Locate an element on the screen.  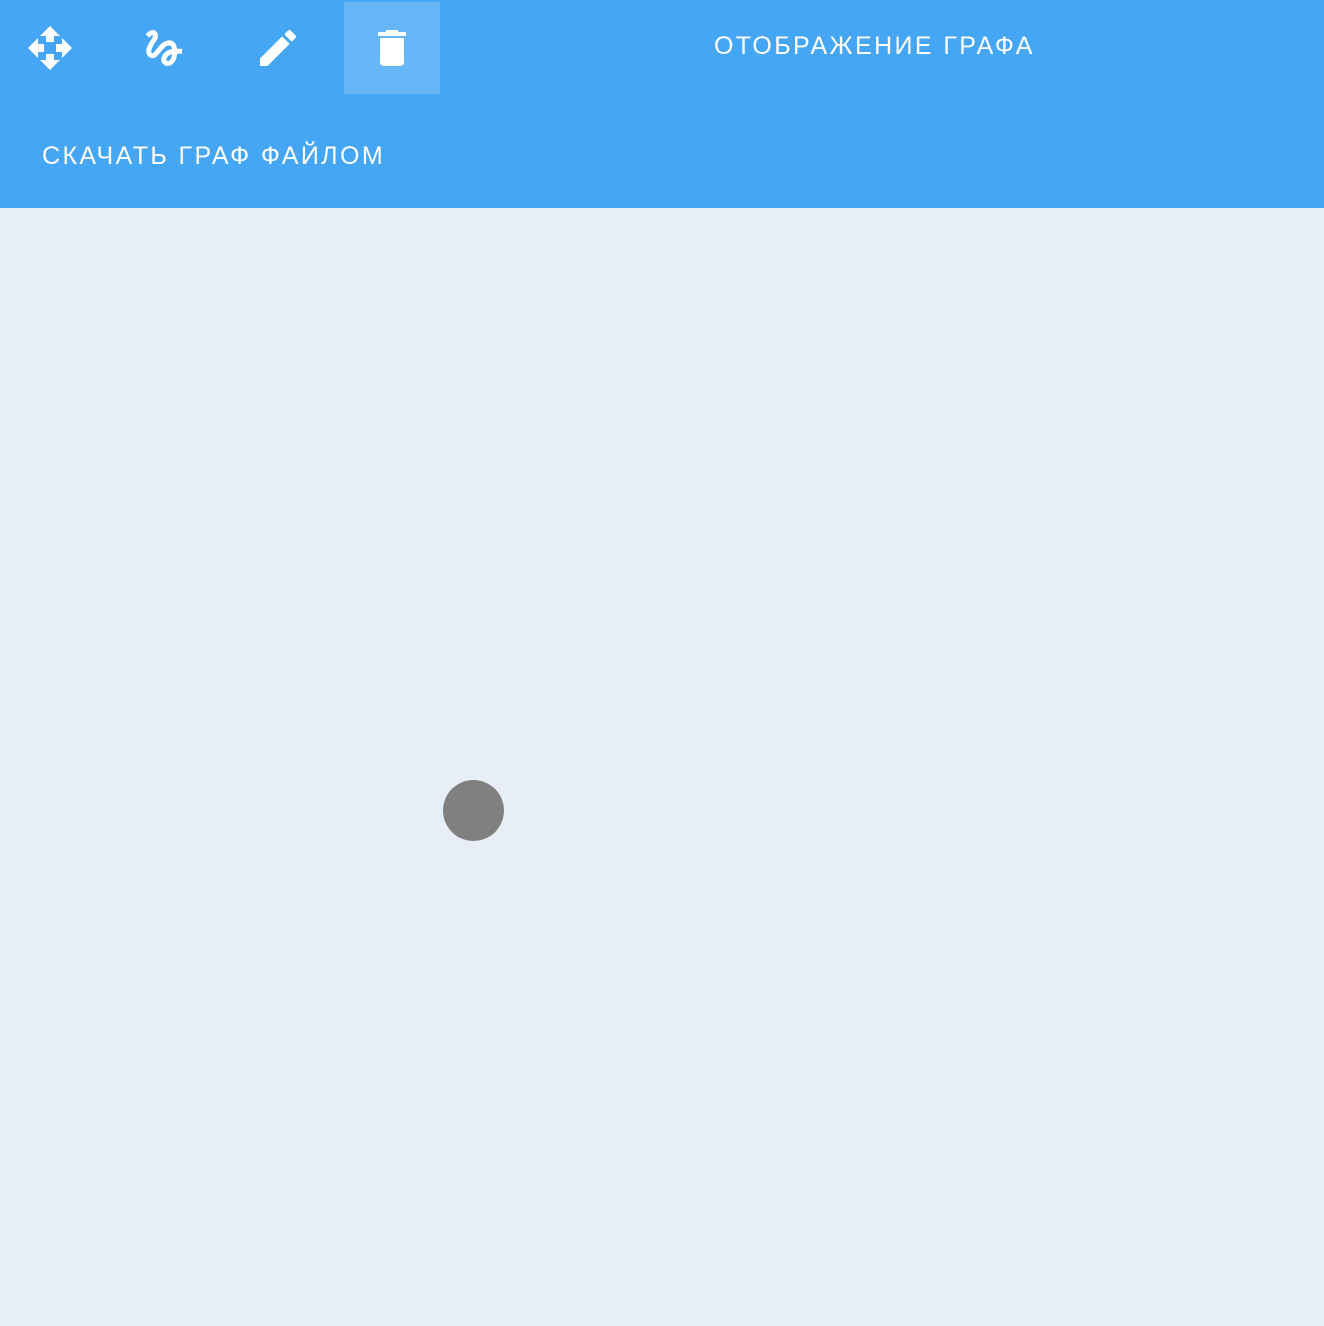
pencil-icon is located at coordinates (278, 47).